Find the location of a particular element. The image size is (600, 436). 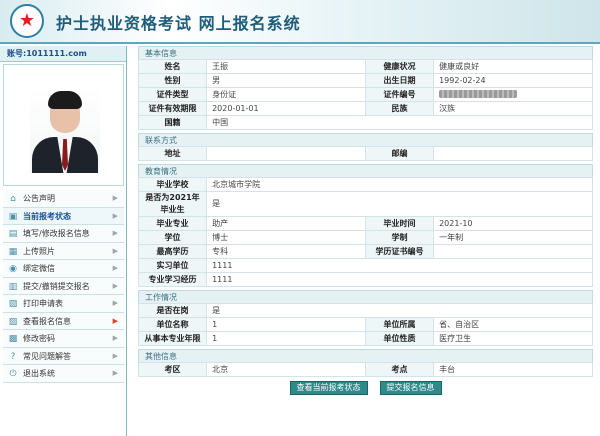

view-status-button: 查看当前报考状态 is located at coordinates (328, 388).